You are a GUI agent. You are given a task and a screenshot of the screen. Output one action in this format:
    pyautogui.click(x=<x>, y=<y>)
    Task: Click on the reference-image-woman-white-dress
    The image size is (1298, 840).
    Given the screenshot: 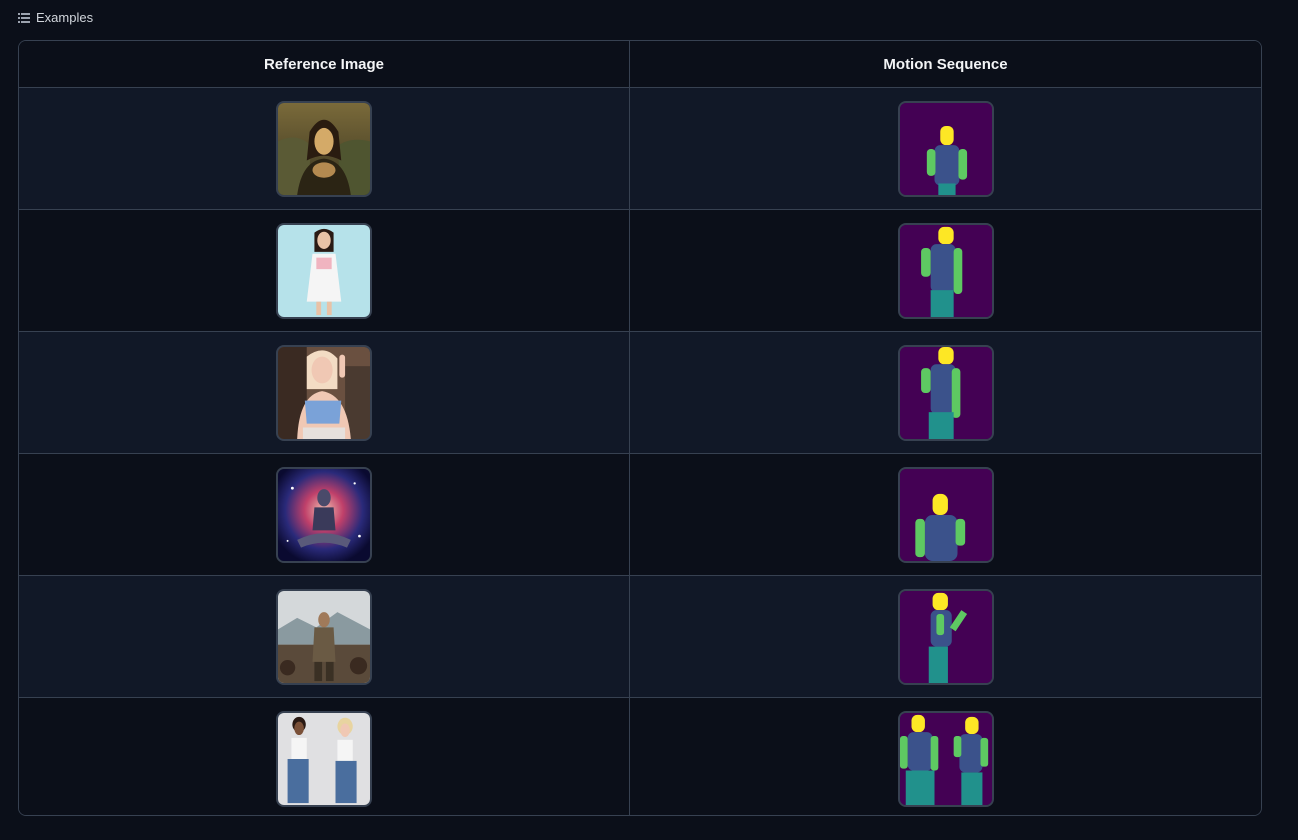 What is the action you would take?
    pyautogui.click(x=324, y=270)
    